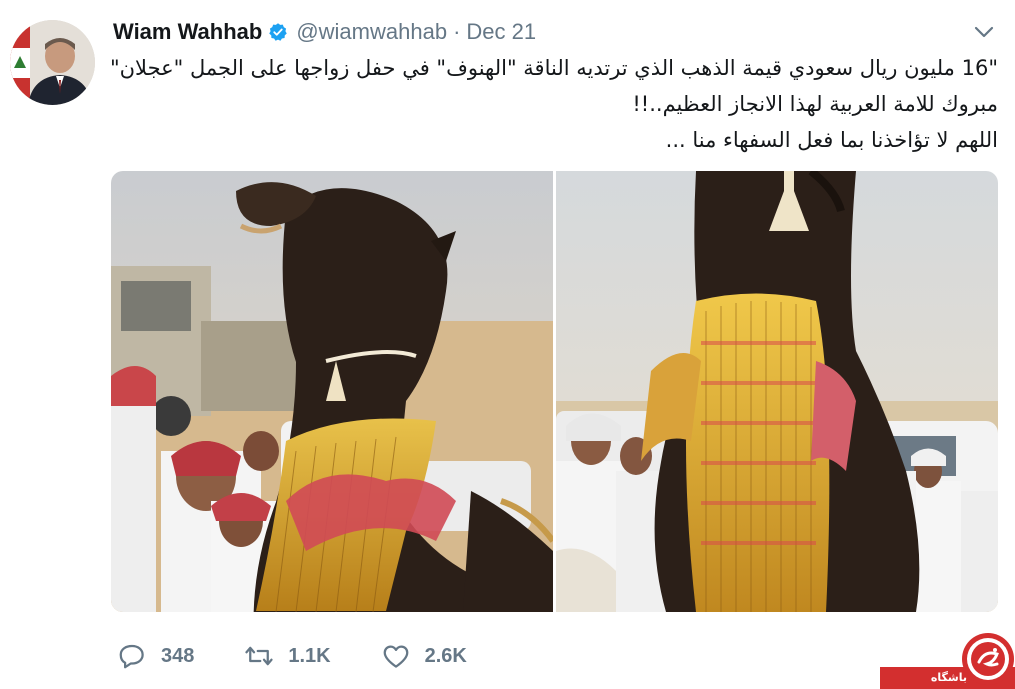 Image resolution: width=1015 pixels, height=689 pixels. I want to click on author-name: Wiam Wahhab, so click(187, 32).